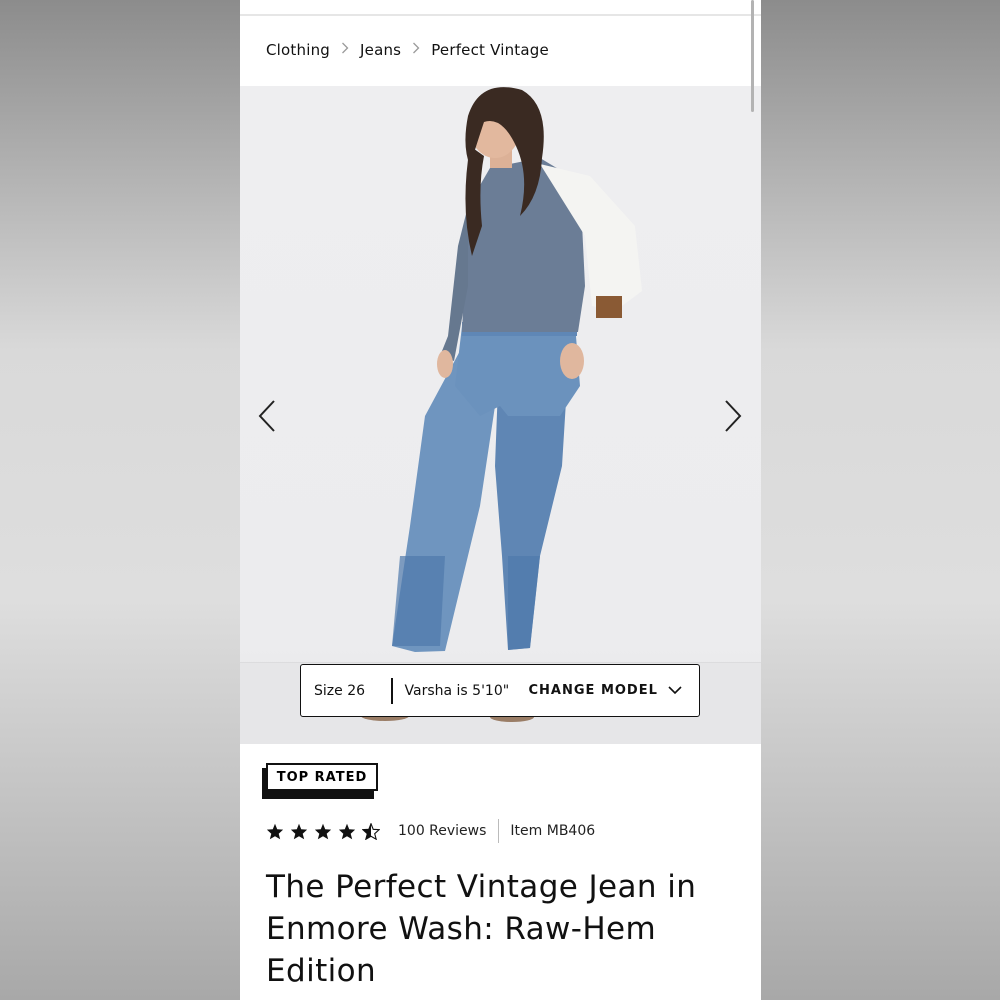 This screenshot has width=1000, height=1000. I want to click on star-rating, so click(323, 831).